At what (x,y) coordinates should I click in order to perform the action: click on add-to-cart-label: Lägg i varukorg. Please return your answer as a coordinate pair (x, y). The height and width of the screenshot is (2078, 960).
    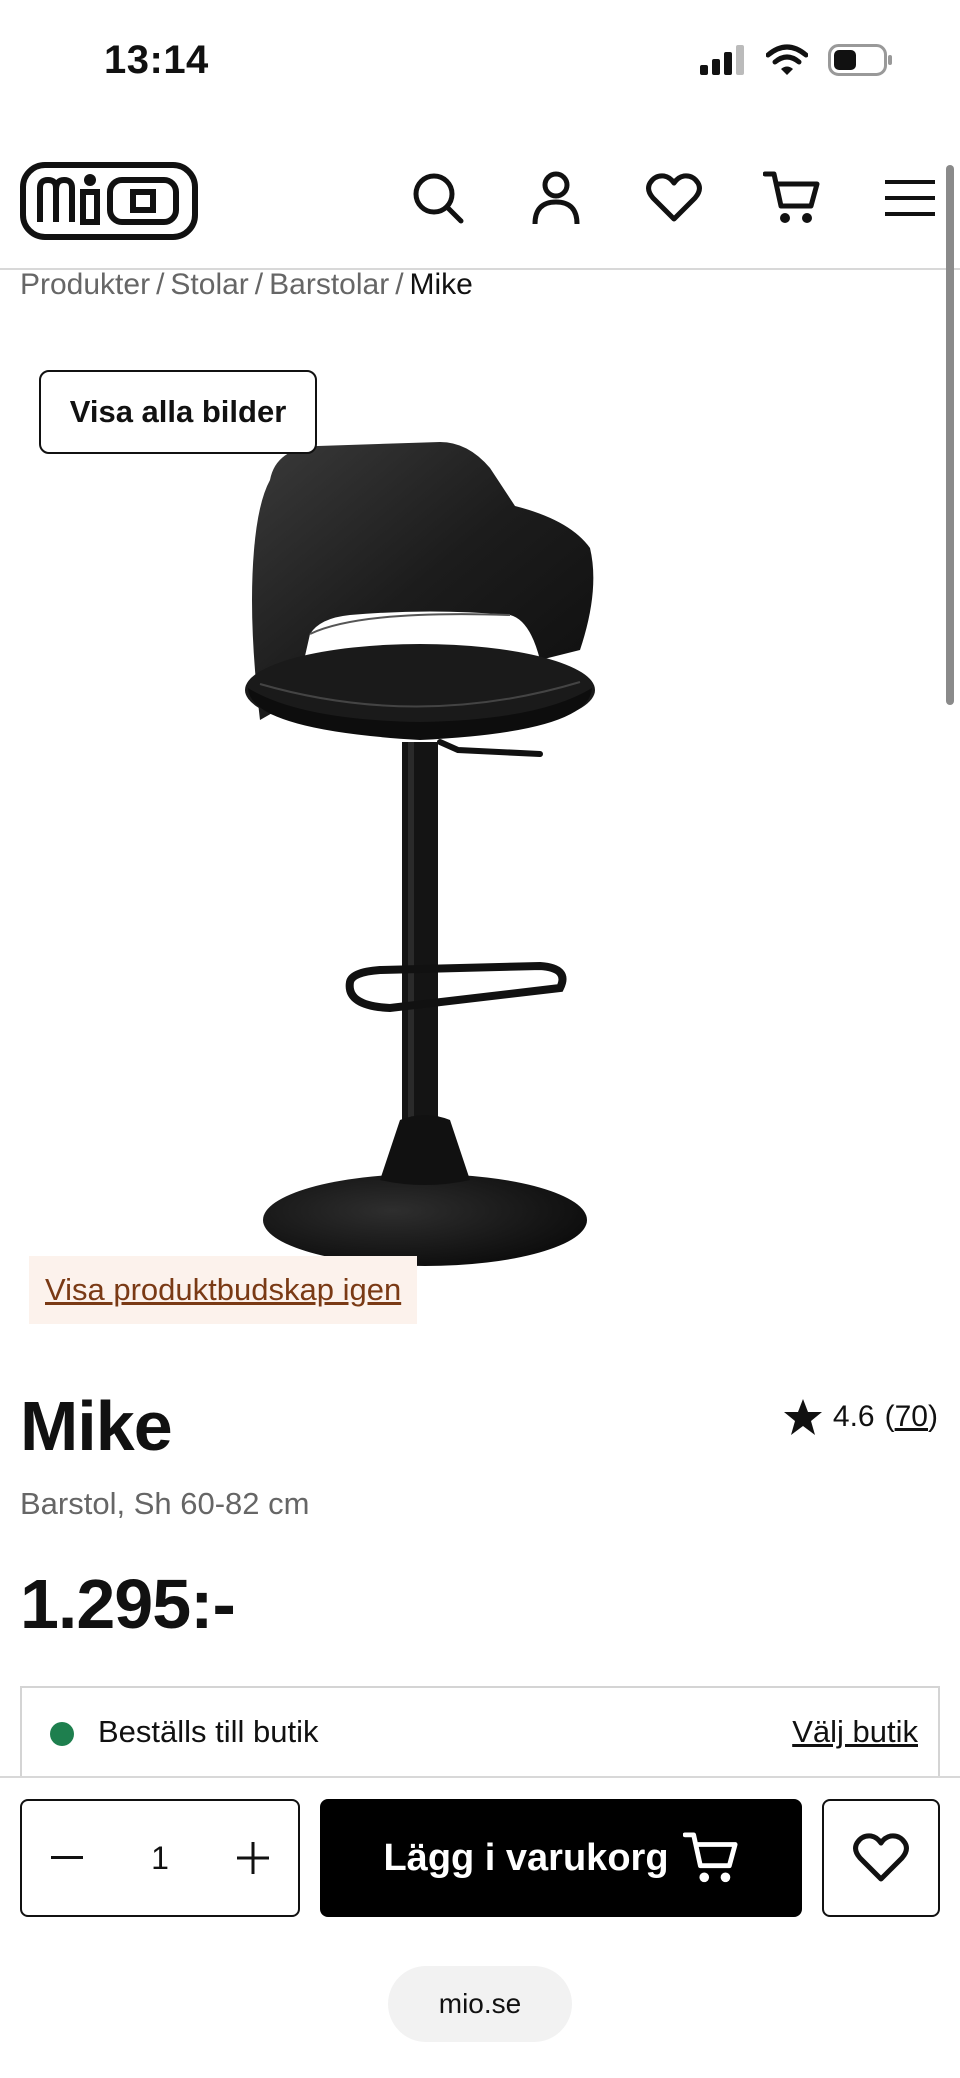
    Looking at the image, I should click on (526, 1857).